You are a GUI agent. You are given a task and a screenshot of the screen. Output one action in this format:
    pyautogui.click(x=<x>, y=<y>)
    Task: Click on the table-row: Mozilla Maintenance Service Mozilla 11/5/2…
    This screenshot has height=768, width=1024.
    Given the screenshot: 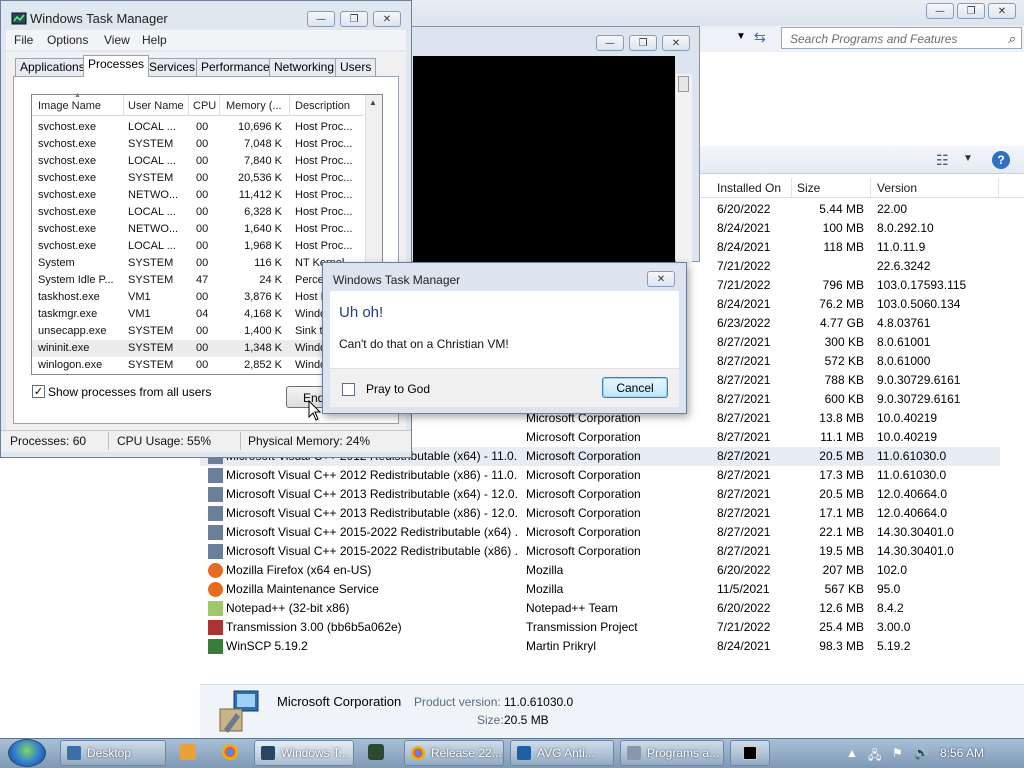 What is the action you would take?
    pyautogui.click(x=600, y=589)
    